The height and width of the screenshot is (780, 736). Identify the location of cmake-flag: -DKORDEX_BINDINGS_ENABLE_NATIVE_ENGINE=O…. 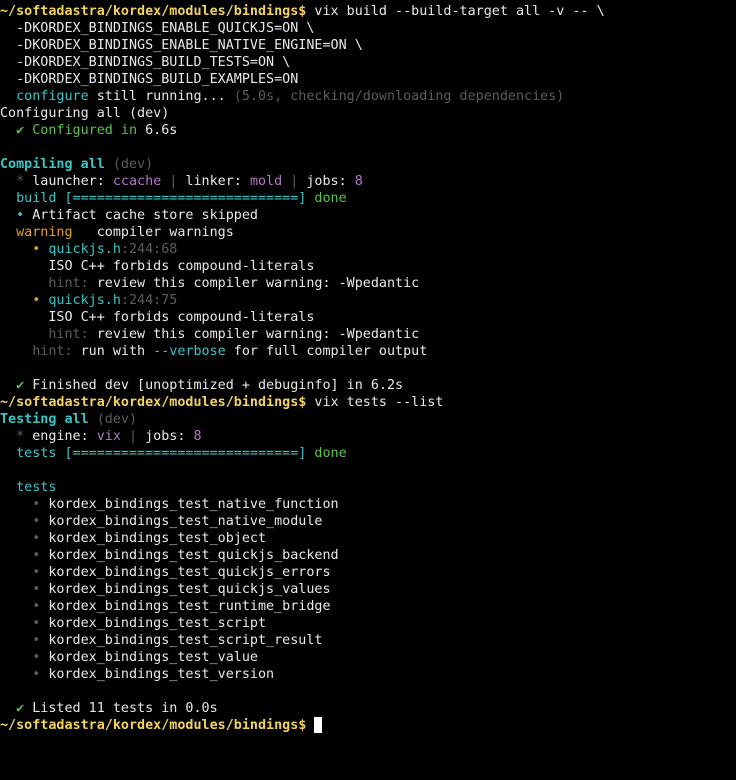
(181, 45).